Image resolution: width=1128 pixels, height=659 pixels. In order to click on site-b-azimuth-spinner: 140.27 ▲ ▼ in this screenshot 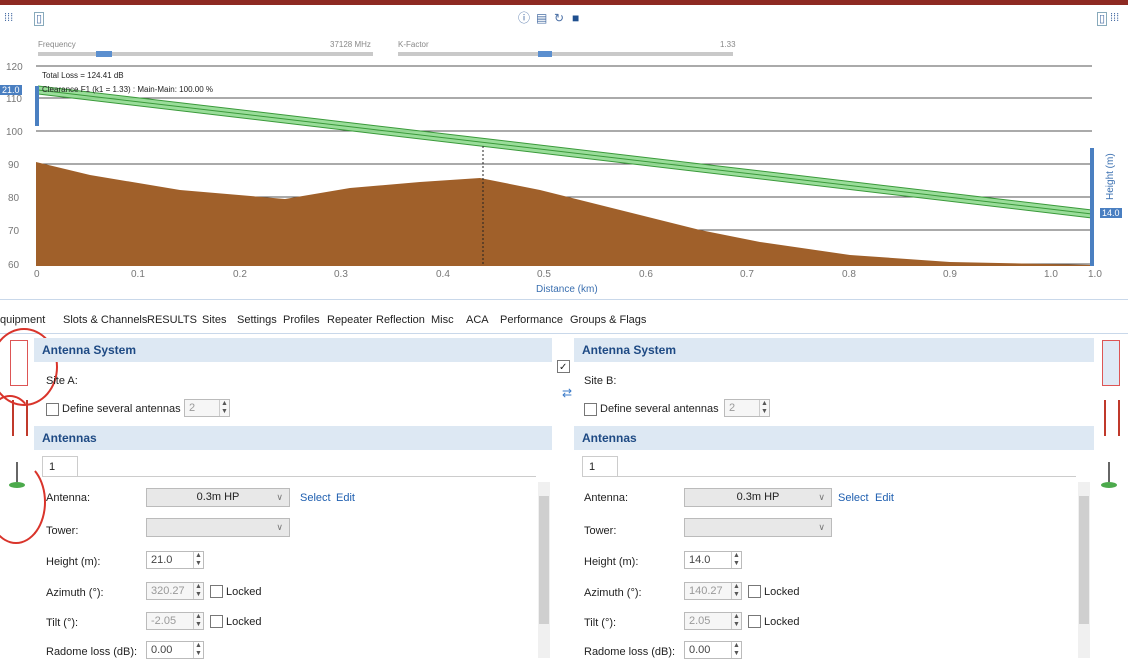, I will do `click(713, 591)`.